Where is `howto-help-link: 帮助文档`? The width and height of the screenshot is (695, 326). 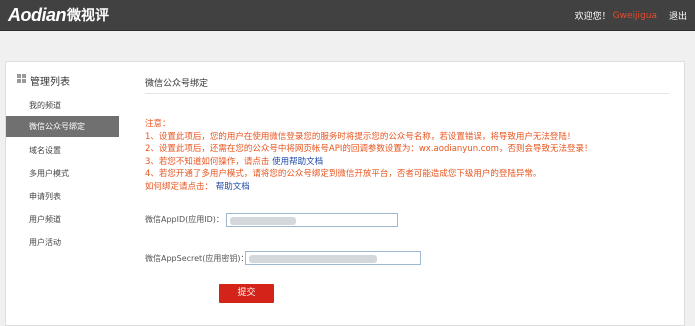
howto-help-link: 帮助文档 is located at coordinates (233, 187).